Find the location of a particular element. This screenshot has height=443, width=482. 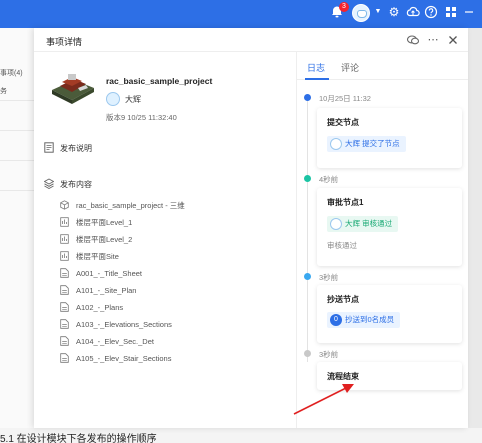

gear-icon: ⚙ is located at coordinates (394, 12).